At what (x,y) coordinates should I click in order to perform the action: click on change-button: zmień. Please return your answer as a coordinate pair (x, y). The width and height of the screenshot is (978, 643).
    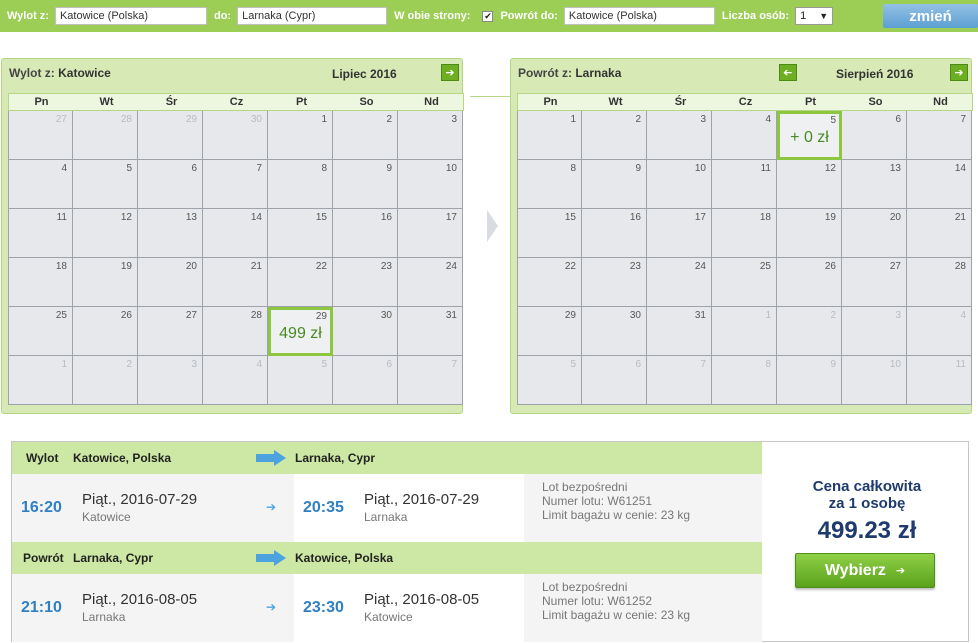
    Looking at the image, I should click on (930, 16).